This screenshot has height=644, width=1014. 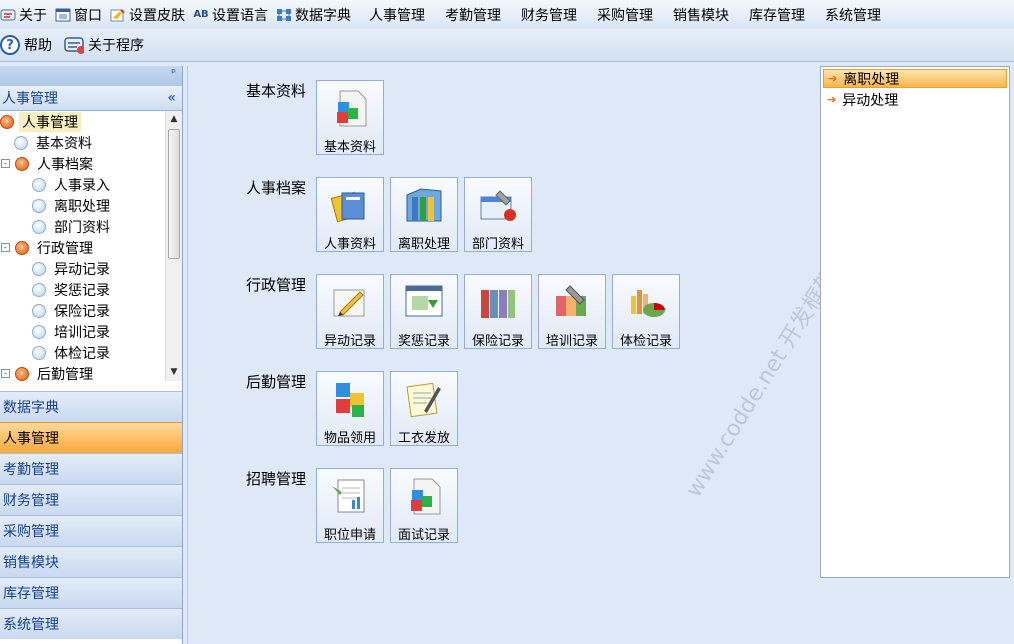 I want to click on menu-inventory-label: 库存管理, so click(x=777, y=15).